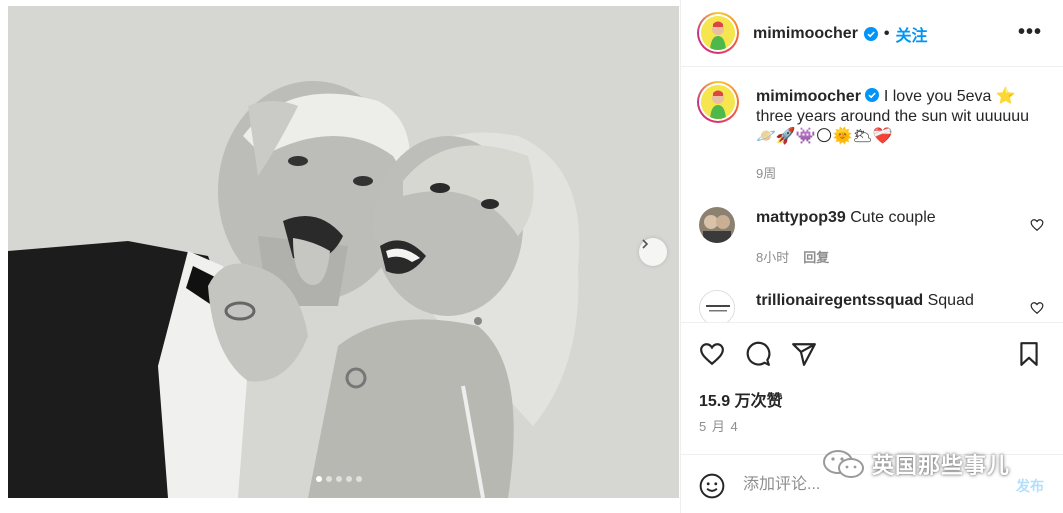 The image size is (1063, 513). What do you see at coordinates (893, 217) in the screenshot?
I see `comment-body: Cute couple` at bounding box center [893, 217].